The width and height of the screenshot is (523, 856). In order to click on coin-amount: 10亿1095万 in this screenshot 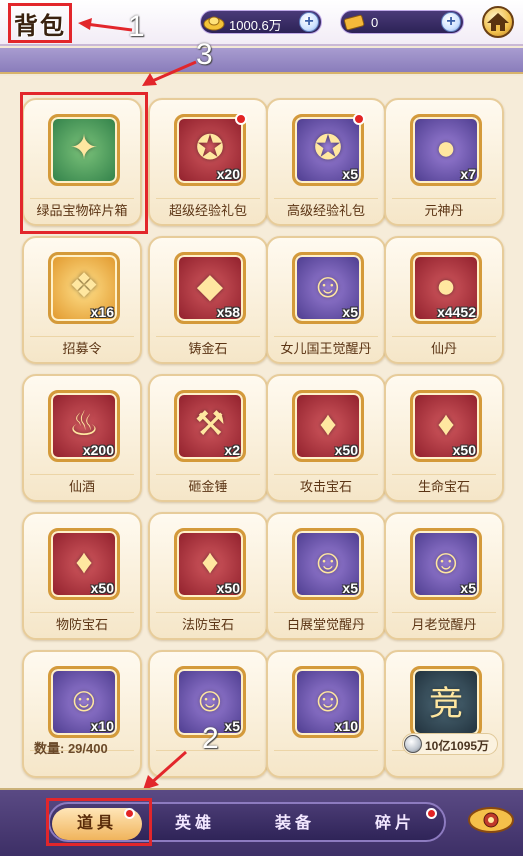, I will do `click(457, 746)`.